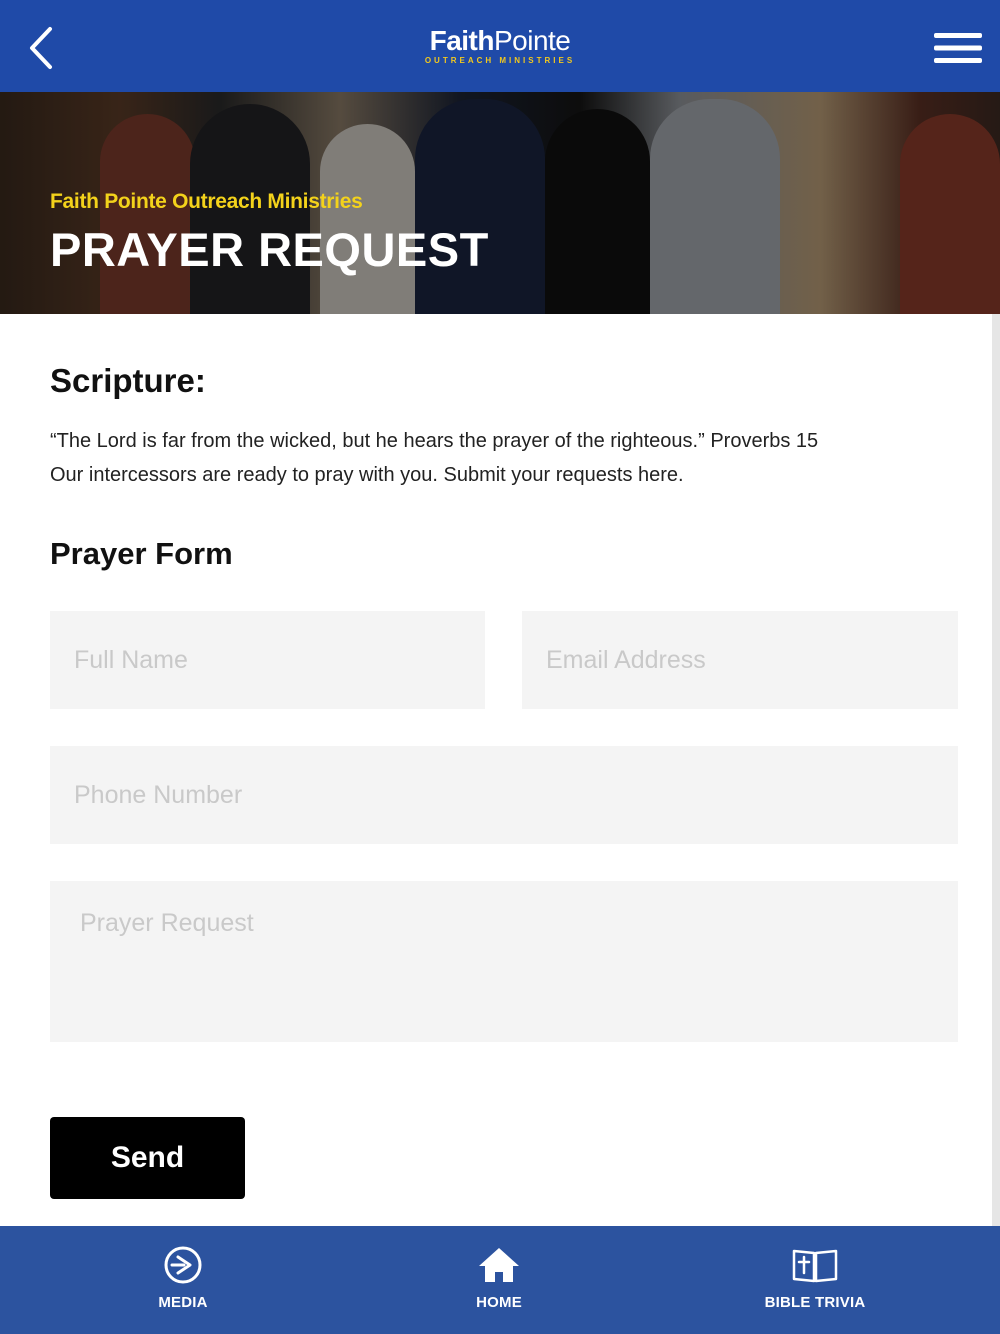 This screenshot has width=1000, height=1334. I want to click on back-button, so click(40, 48).